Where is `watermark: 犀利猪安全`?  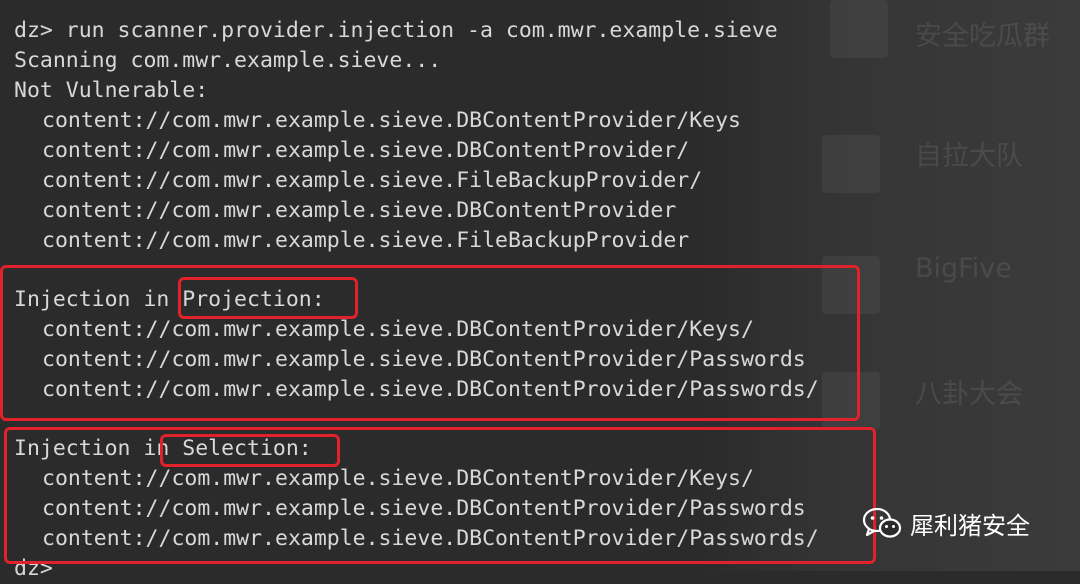
watermark: 犀利猪安全 is located at coordinates (946, 523).